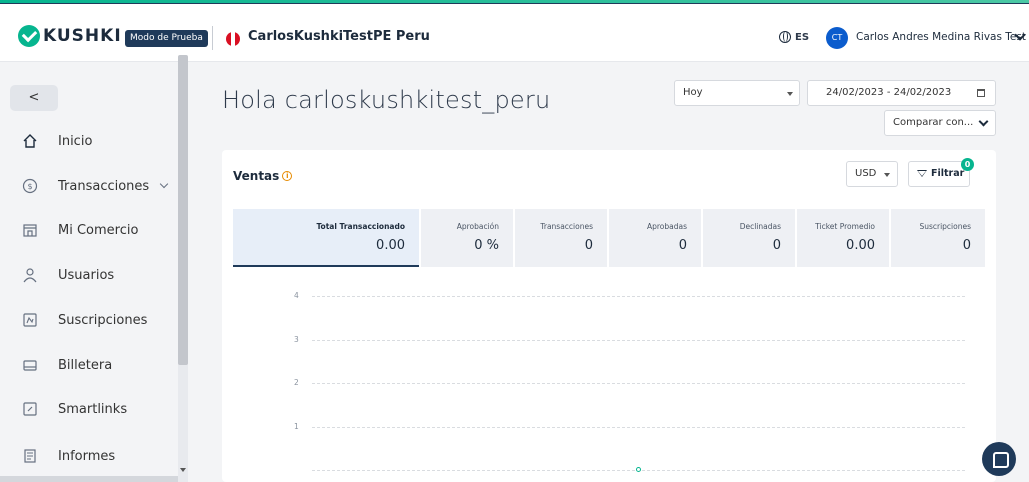  I want to click on sales-card-title: Ventas i, so click(263, 176).